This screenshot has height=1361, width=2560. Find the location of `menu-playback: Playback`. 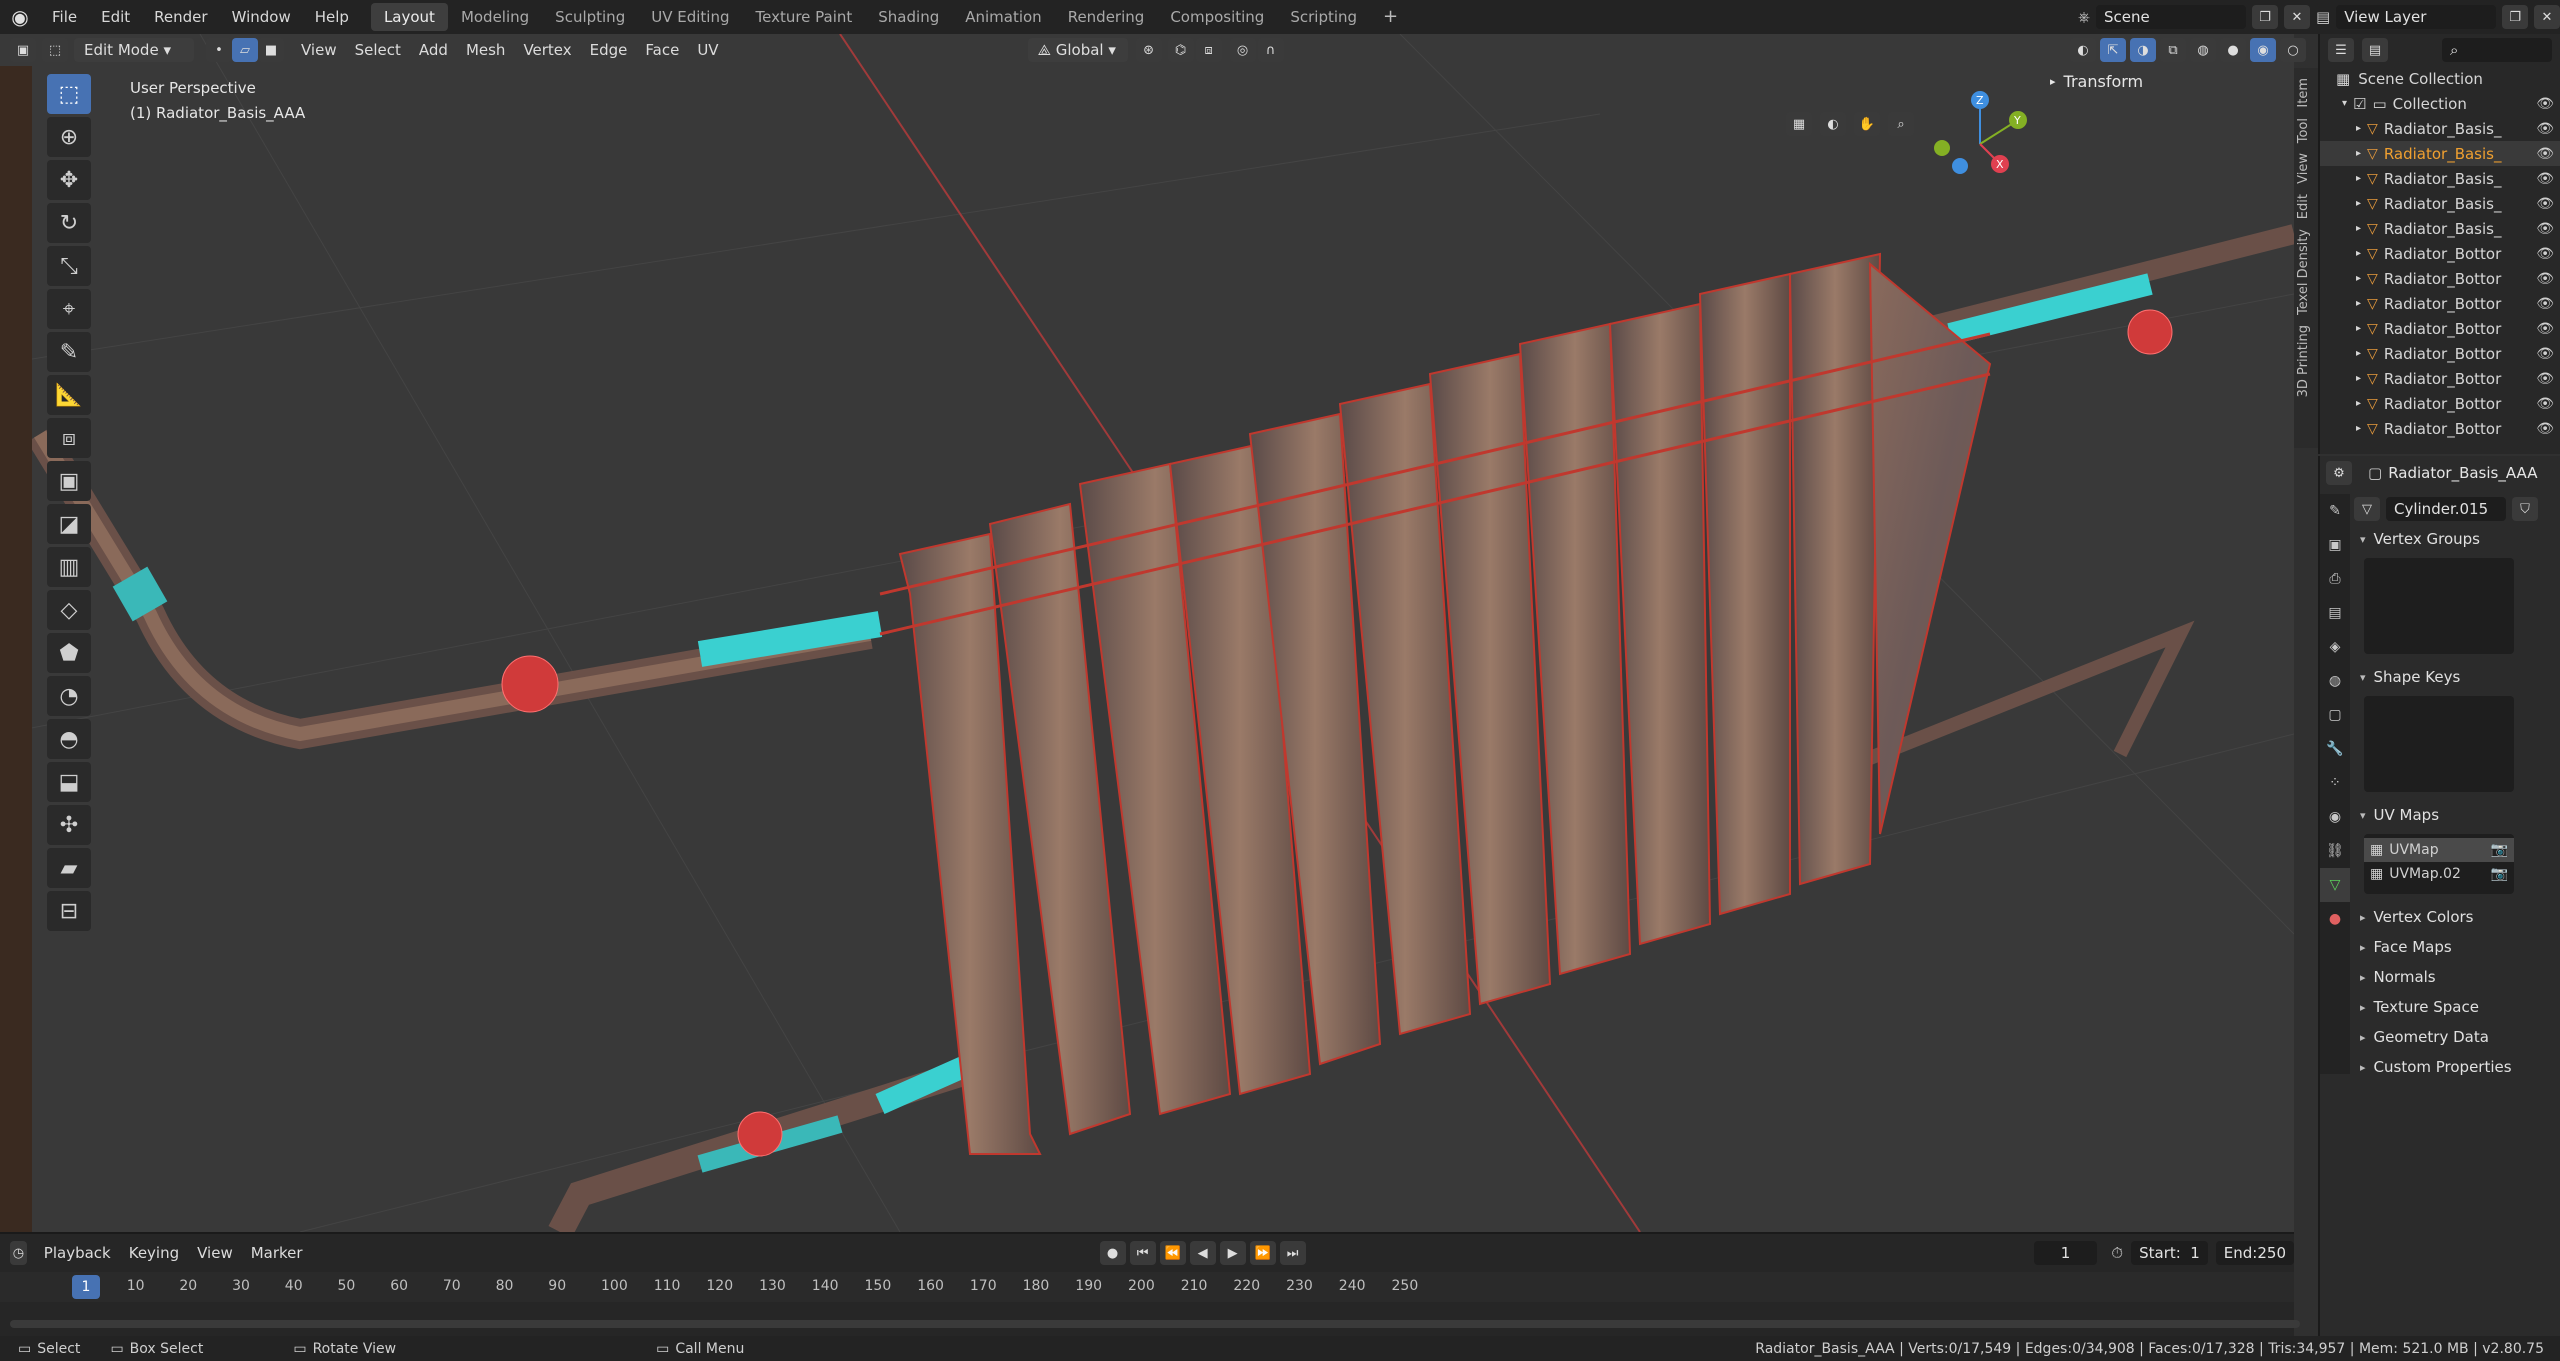

menu-playback: Playback is located at coordinates (77, 1253).